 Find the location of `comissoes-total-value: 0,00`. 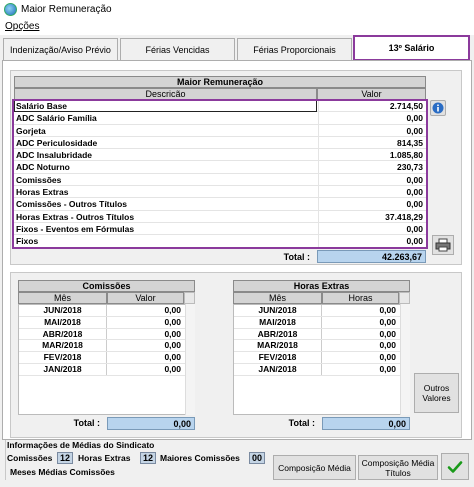

comissoes-total-value: 0,00 is located at coordinates (151, 423).